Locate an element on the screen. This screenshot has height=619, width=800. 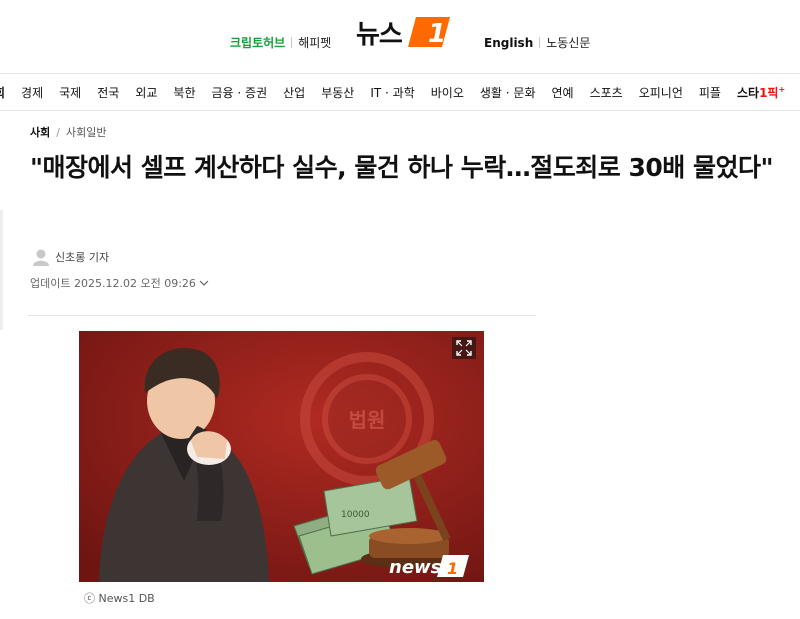
logo-badge-digit: 1 is located at coordinates (437, 34).